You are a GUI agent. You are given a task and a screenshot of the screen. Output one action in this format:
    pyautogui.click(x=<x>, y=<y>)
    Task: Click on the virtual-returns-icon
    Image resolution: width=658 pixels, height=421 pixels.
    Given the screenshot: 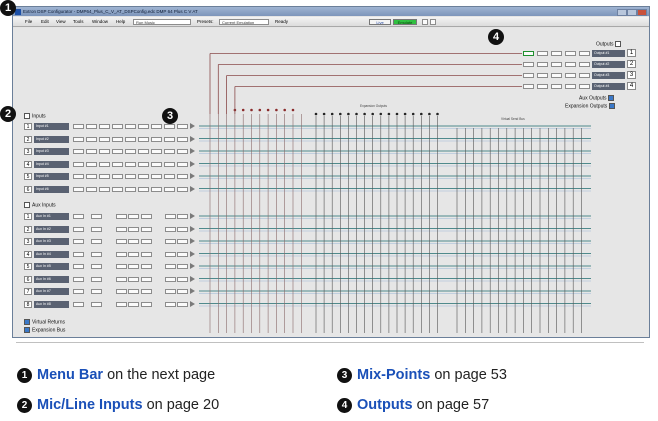 What is the action you would take?
    pyautogui.click(x=27, y=322)
    